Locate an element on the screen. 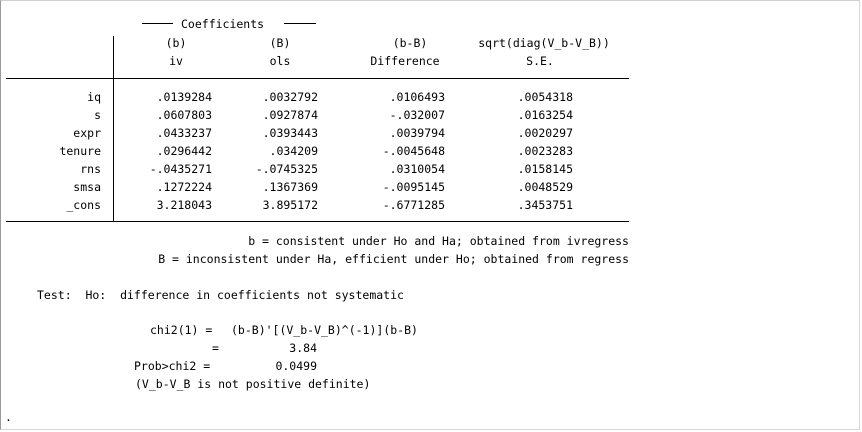 The image size is (862, 432). cell-b: -.0435271 is located at coordinates (180, 169).